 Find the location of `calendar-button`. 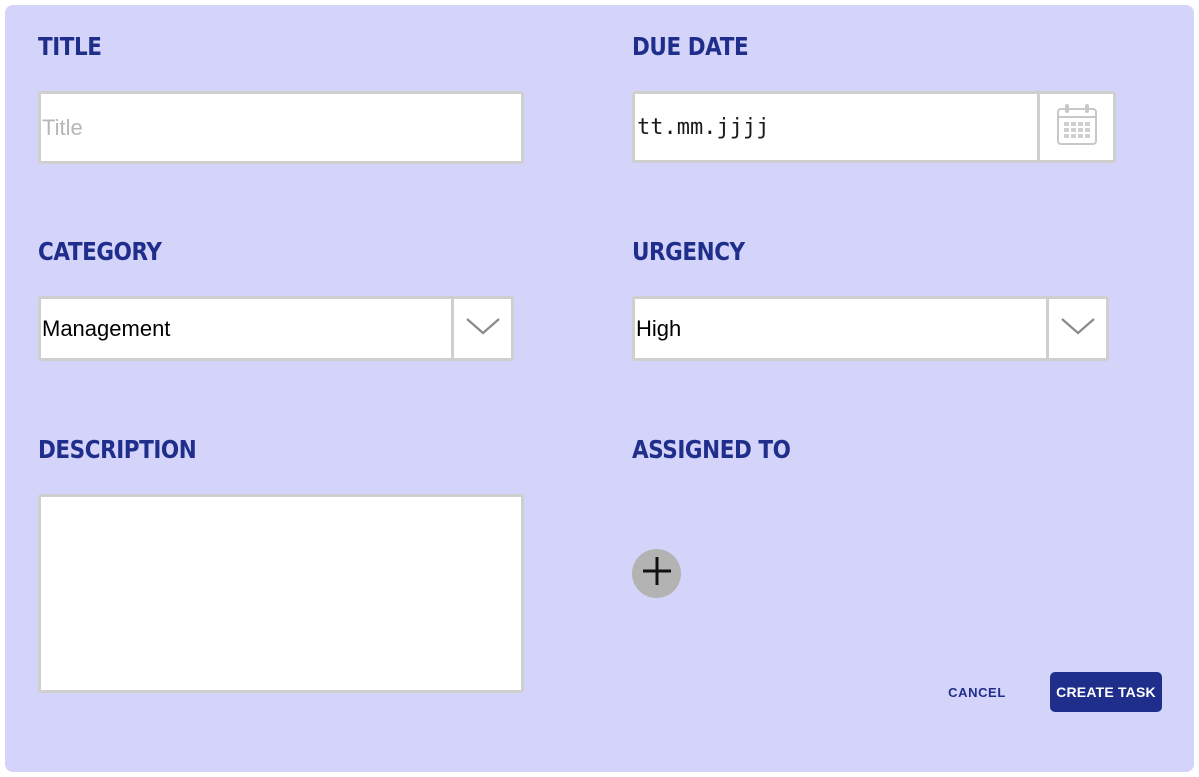

calendar-button is located at coordinates (1075, 127).